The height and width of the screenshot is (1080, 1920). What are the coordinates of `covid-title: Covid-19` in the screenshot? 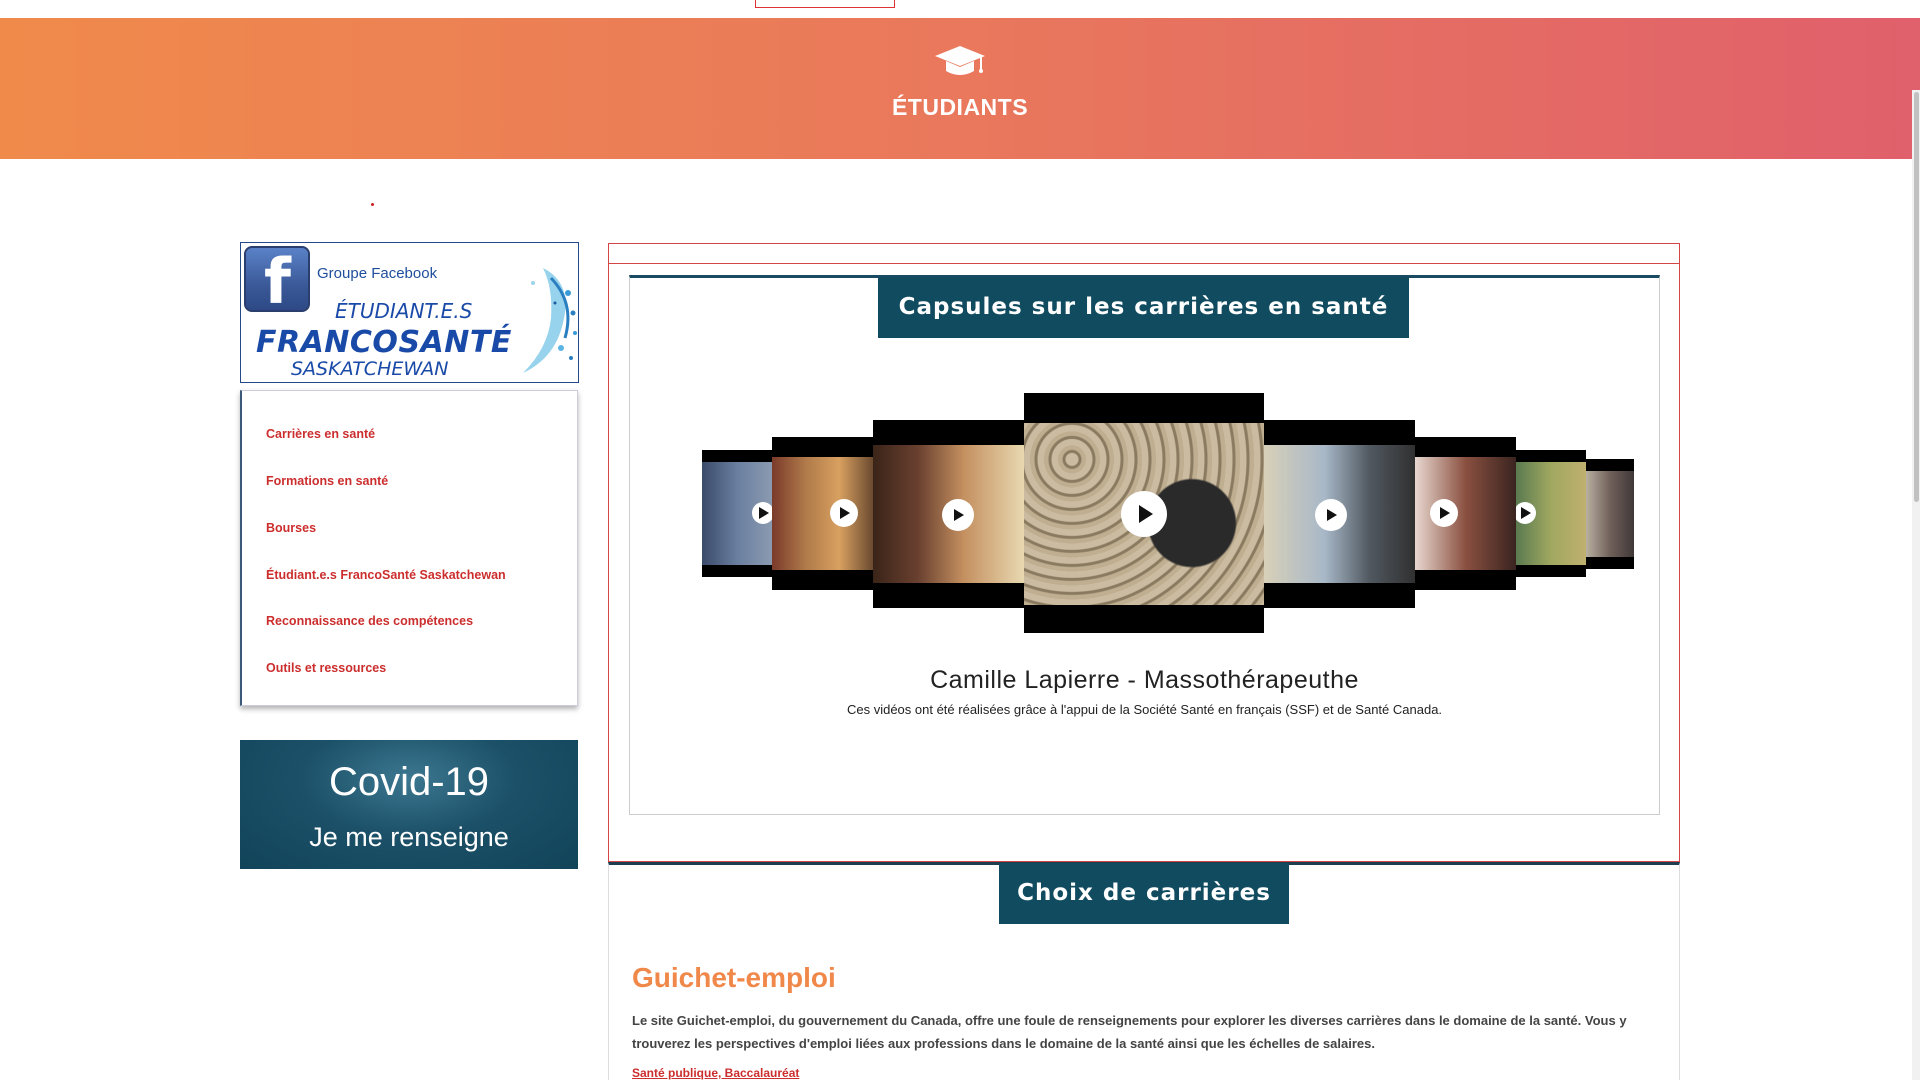 It's located at (409, 782).